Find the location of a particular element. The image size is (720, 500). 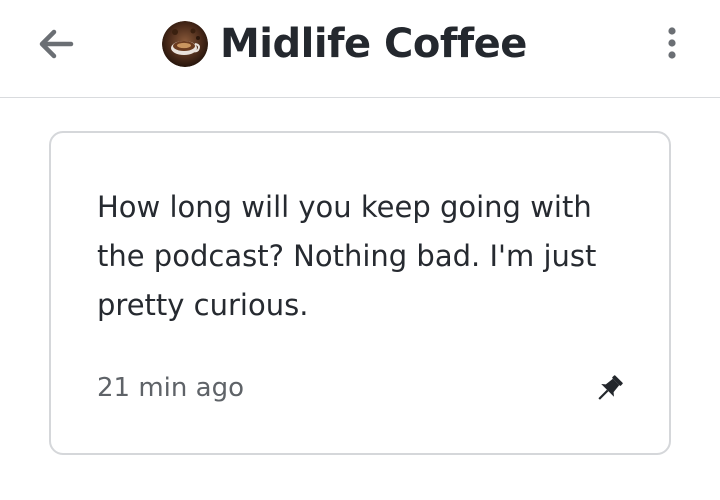

back-button is located at coordinates (56, 44).